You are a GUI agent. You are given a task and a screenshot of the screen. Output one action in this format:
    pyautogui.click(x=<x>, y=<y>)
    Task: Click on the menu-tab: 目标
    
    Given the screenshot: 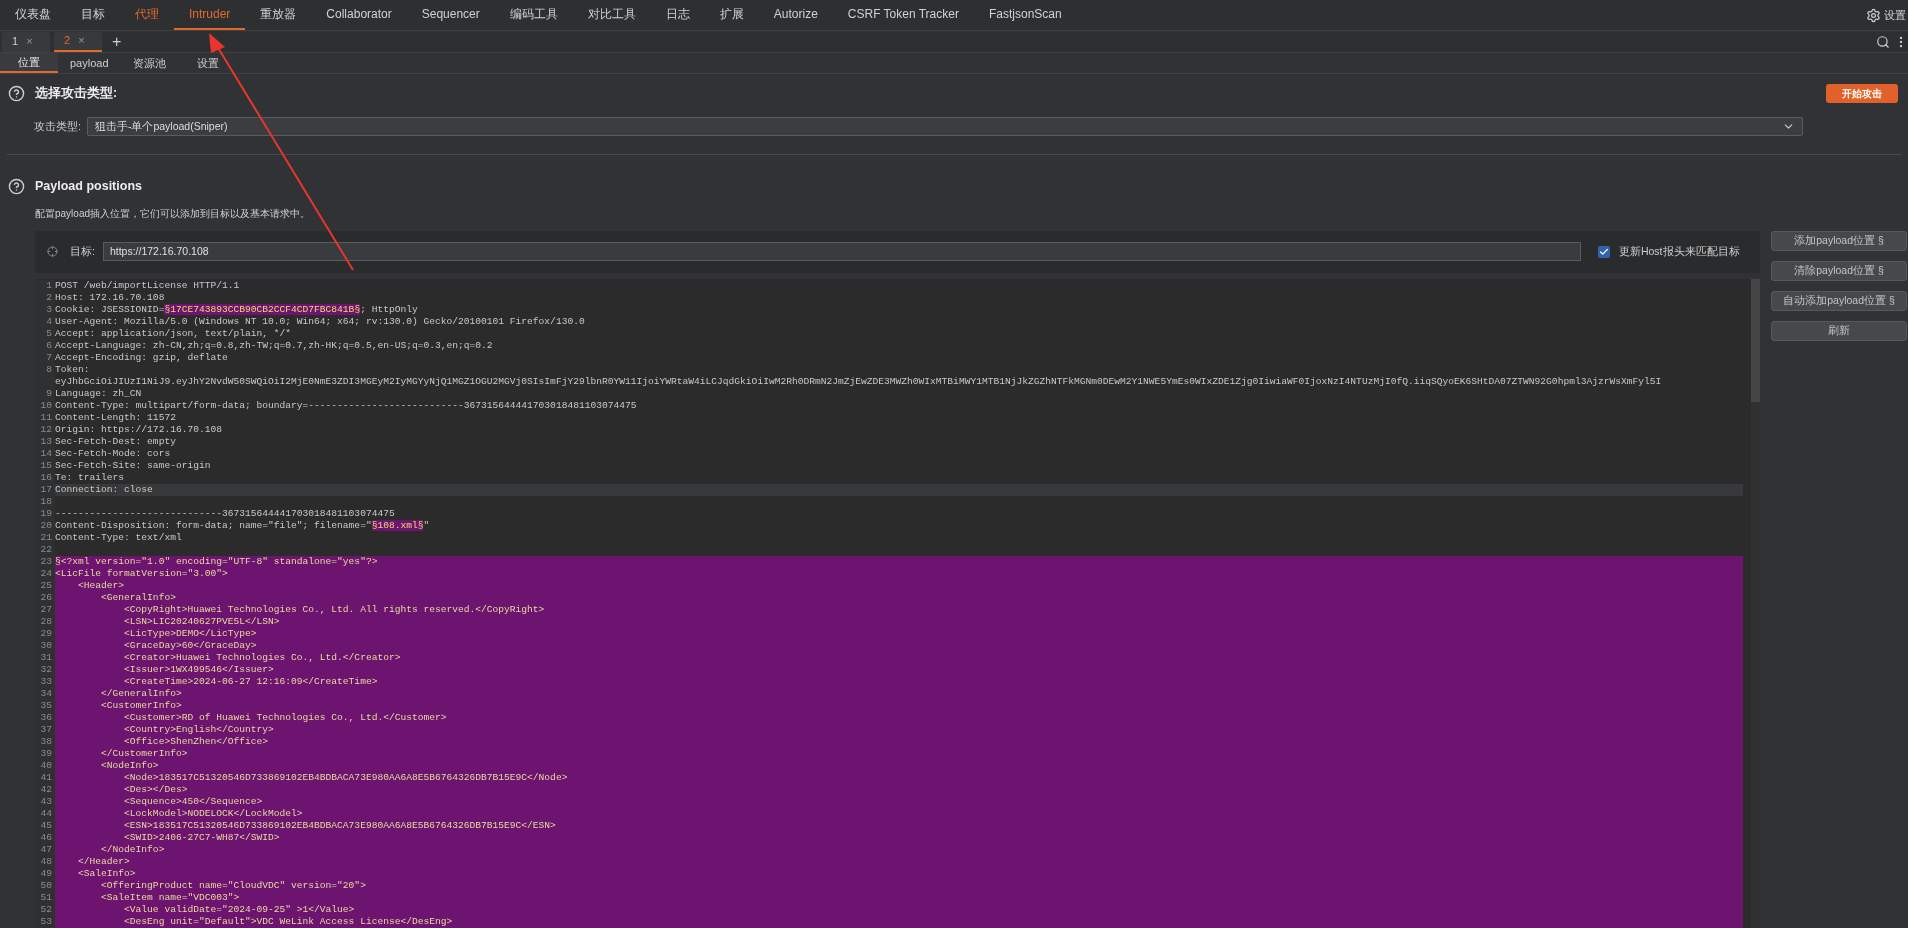 What is the action you would take?
    pyautogui.click(x=93, y=15)
    